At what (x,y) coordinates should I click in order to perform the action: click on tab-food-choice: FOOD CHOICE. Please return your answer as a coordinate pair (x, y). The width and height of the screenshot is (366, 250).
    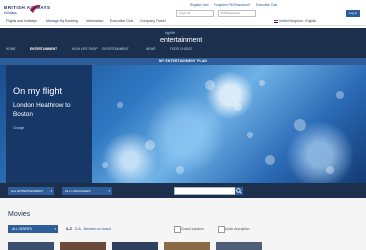
    Looking at the image, I should click on (181, 49).